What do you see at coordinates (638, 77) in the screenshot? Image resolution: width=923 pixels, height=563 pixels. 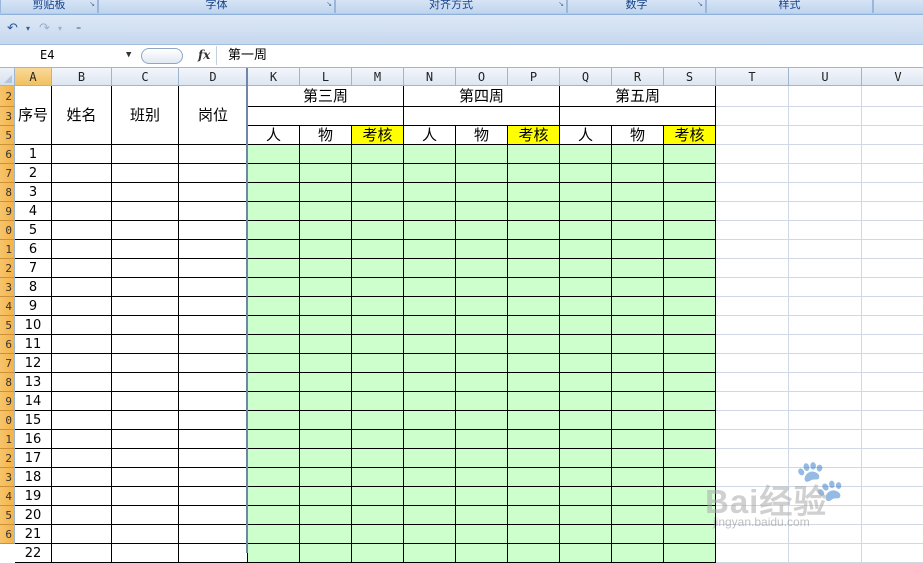 I see `column-header: R` at bounding box center [638, 77].